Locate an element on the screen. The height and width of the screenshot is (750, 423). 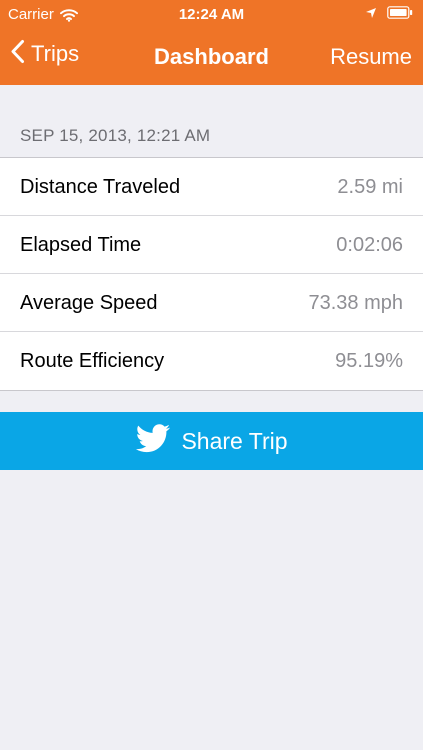
stat-label: Route Efficiency is located at coordinates (92, 361).